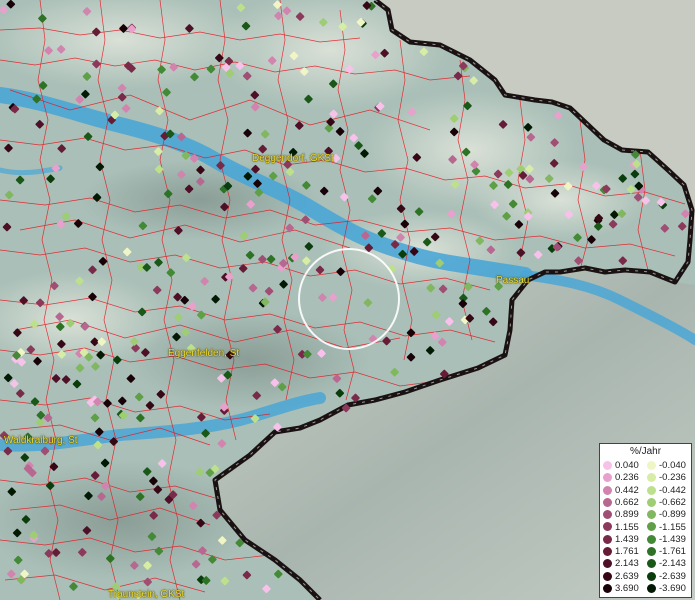 Image resolution: width=695 pixels, height=600 pixels. I want to click on place-label-traunstein: Traunstein, GKSt, so click(146, 594).